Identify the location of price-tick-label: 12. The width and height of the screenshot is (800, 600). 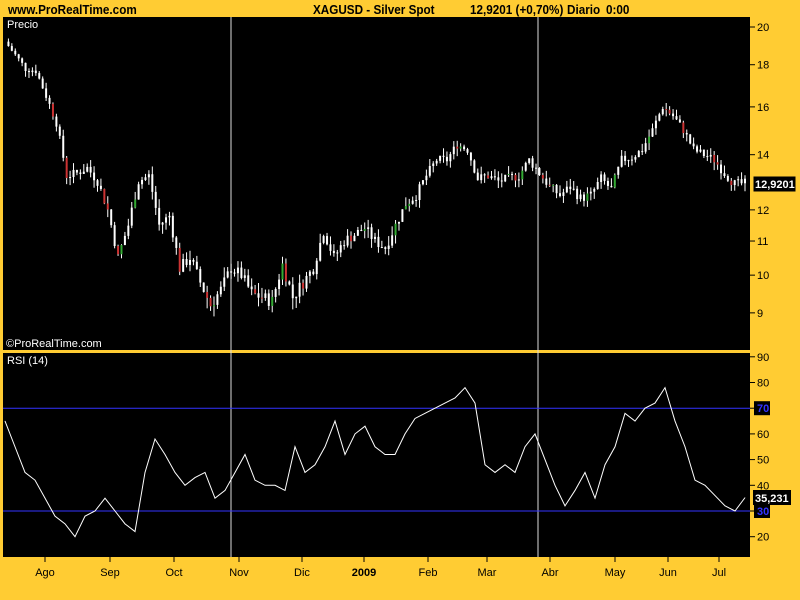
(763, 211).